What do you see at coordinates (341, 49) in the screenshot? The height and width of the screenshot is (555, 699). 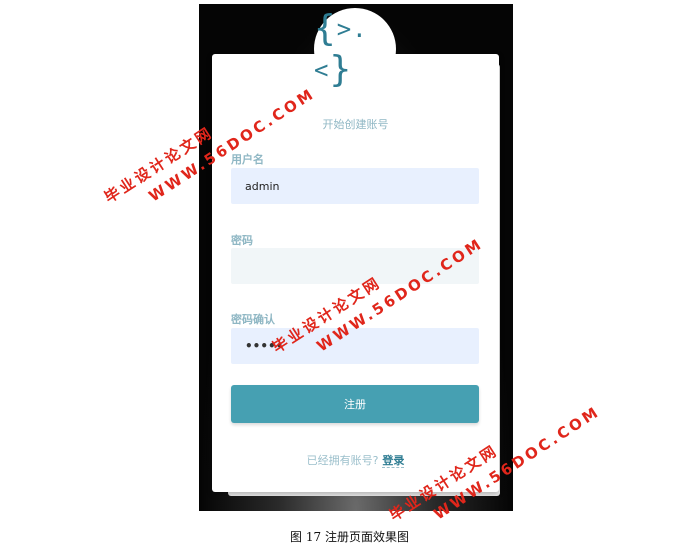 I see `logo-icon: {>.<}` at bounding box center [341, 49].